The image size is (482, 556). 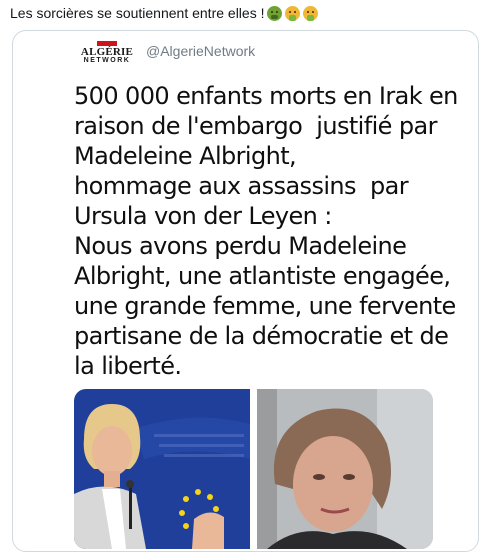 What do you see at coordinates (107, 53) in the screenshot?
I see `algerie-network-logo: ALGÉRIE NETWORK` at bounding box center [107, 53].